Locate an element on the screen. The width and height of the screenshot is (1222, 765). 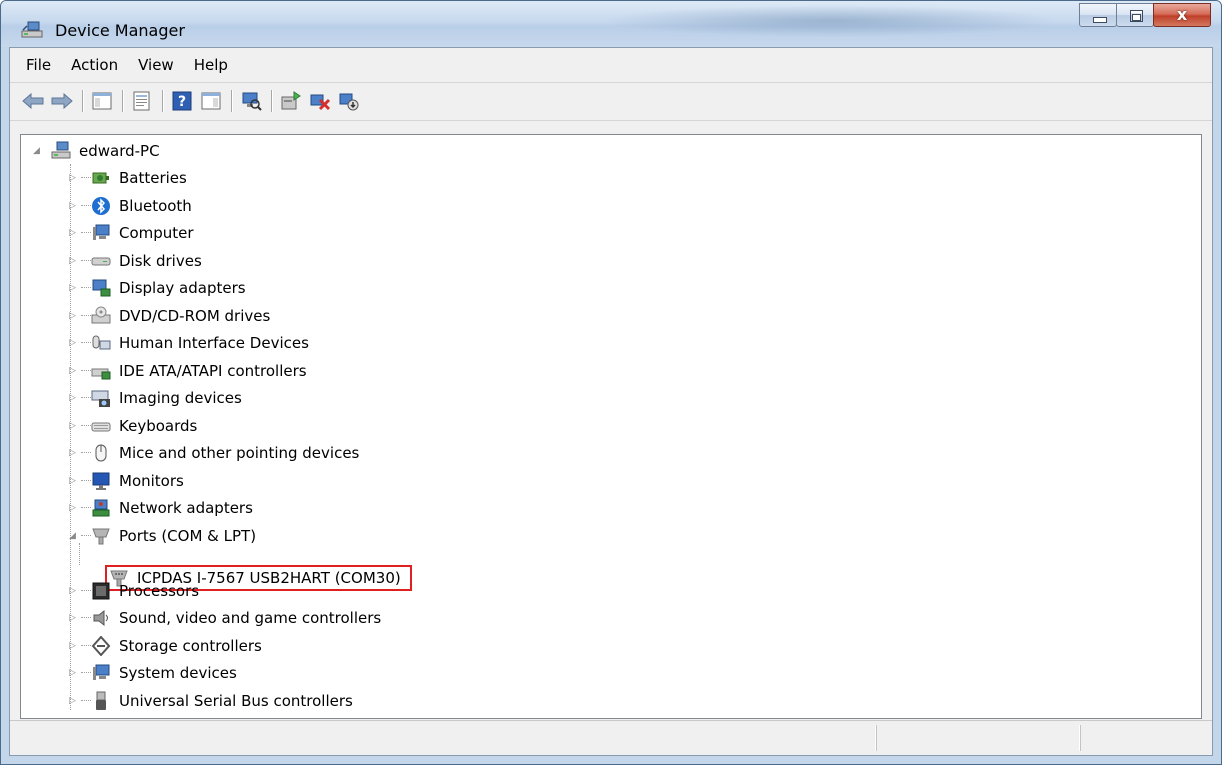
tree-category-universal-serial-bus-controllers: ▷ Universal Serial Bus controllers is located at coordinates (212, 700).